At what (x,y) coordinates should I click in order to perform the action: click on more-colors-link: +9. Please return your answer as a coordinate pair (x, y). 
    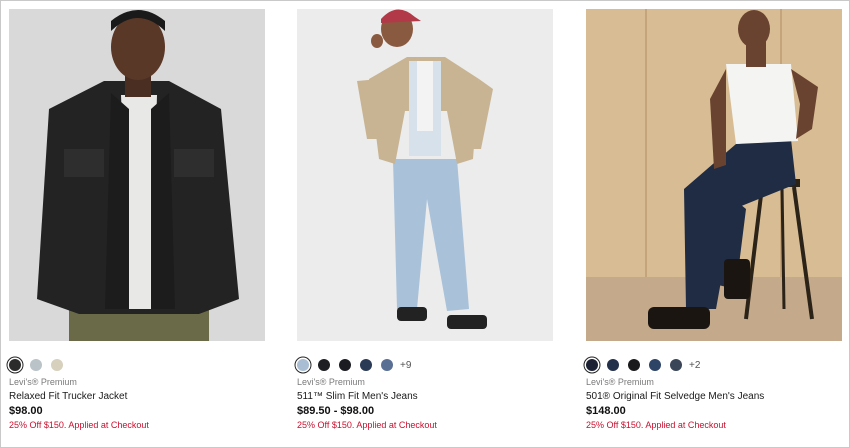
    Looking at the image, I should click on (405, 365).